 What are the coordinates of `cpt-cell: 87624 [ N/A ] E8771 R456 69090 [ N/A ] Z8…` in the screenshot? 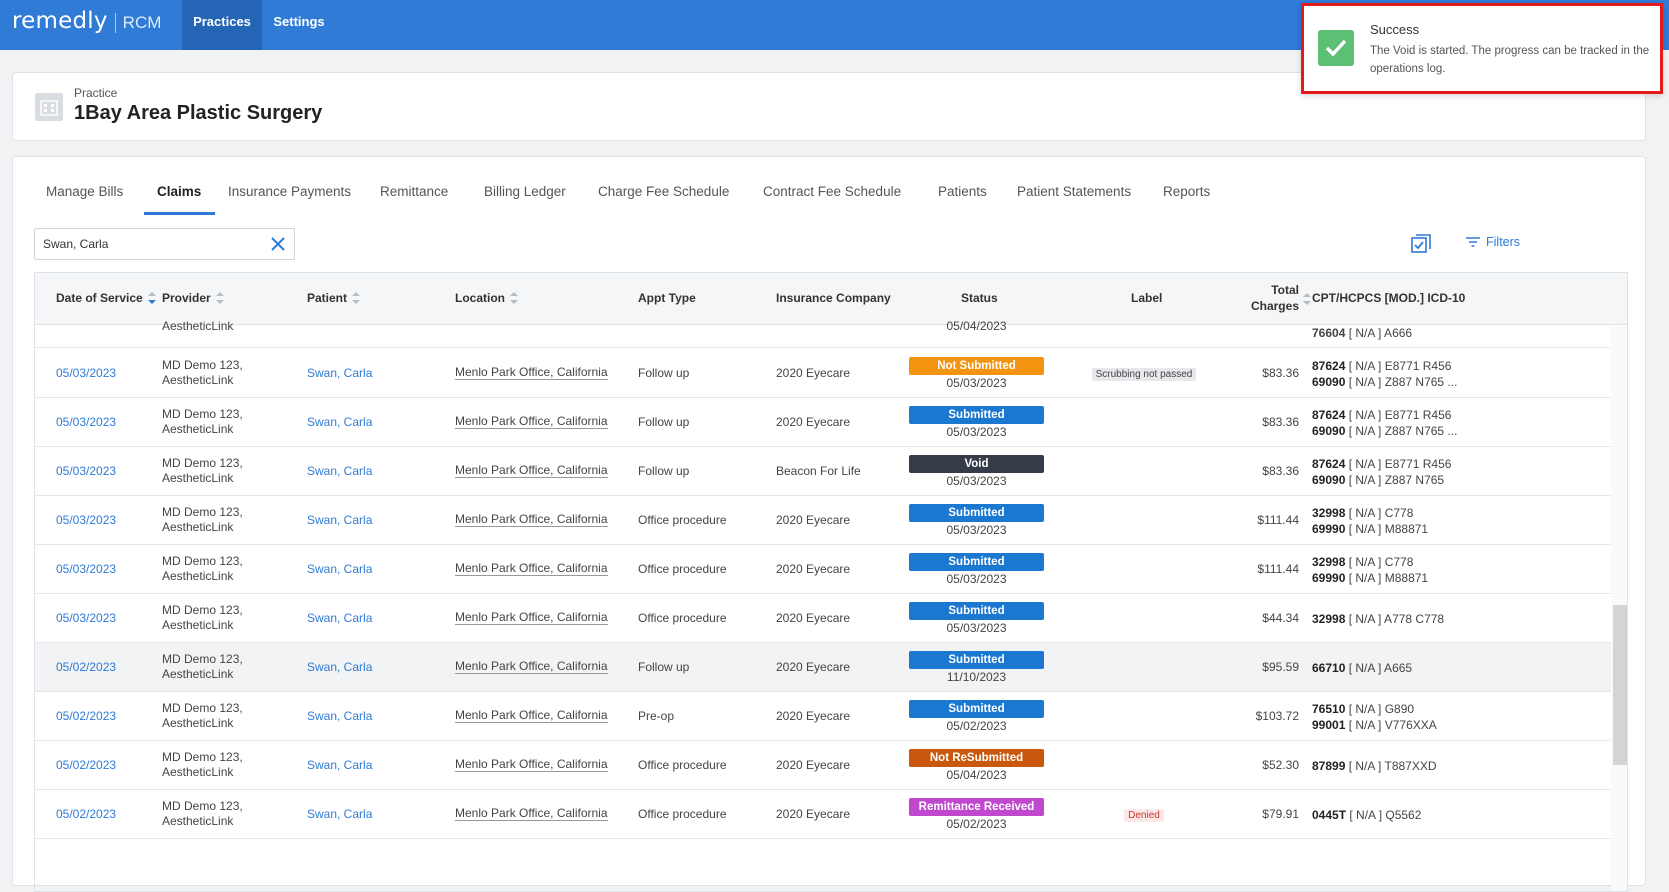 It's located at (1384, 423).